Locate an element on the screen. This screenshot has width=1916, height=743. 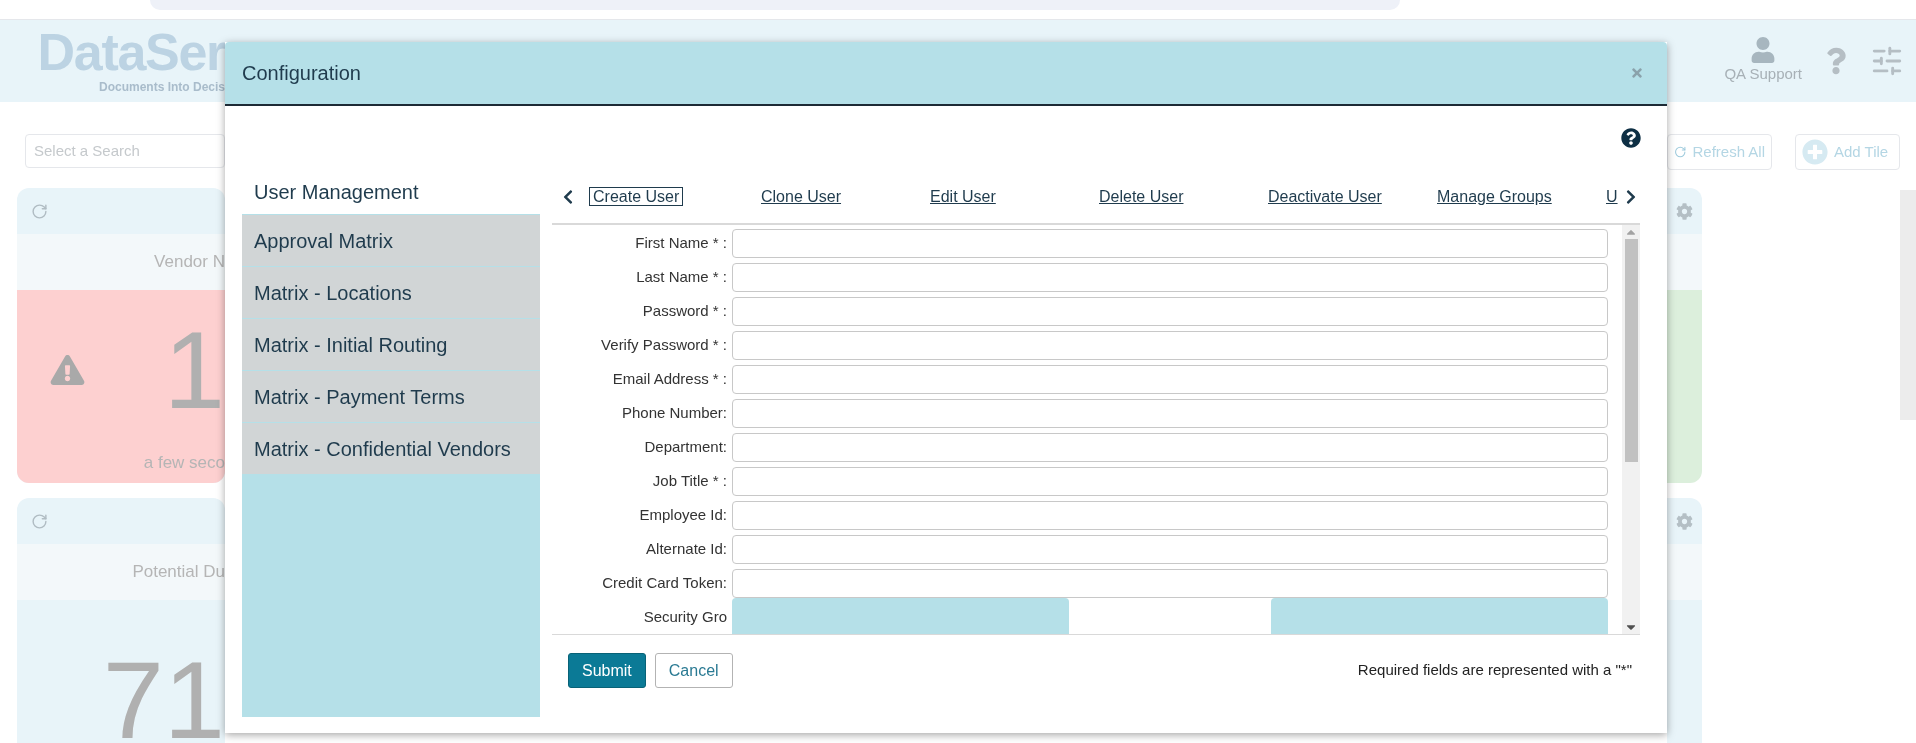
sidebar-item: Matrix - Payment Terms is located at coordinates (391, 396).